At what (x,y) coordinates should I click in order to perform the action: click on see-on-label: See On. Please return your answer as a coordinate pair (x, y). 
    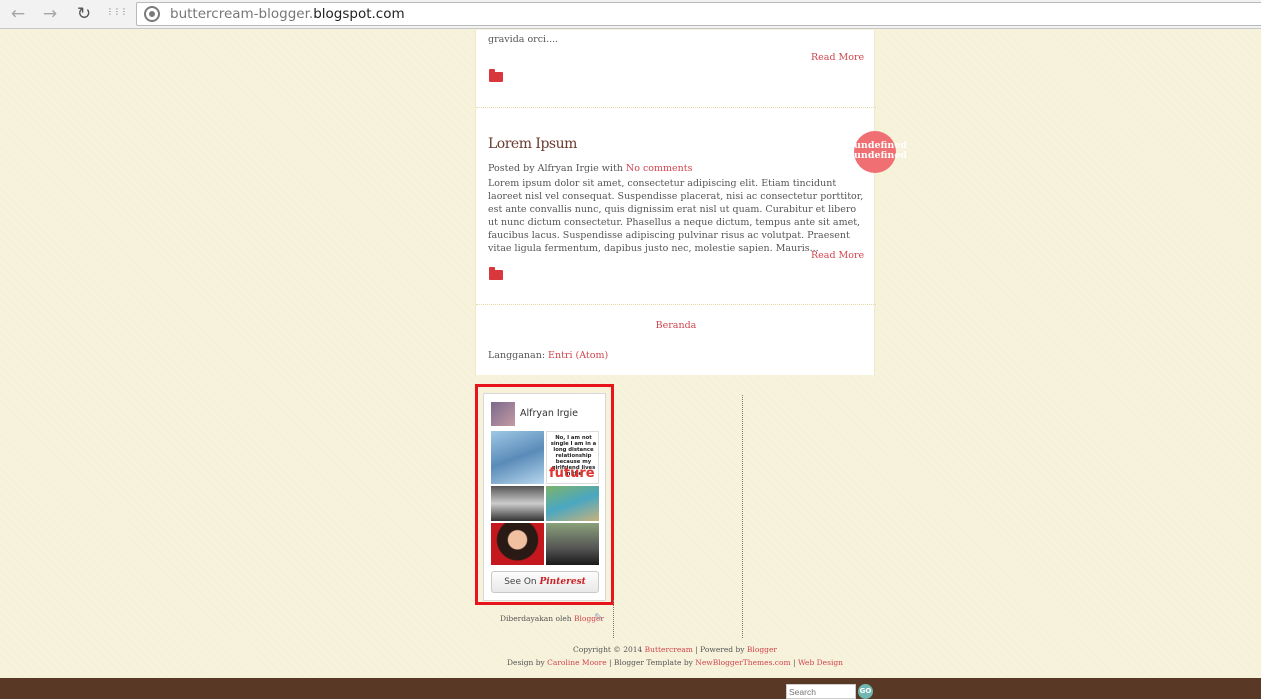
    Looking at the image, I should click on (522, 582).